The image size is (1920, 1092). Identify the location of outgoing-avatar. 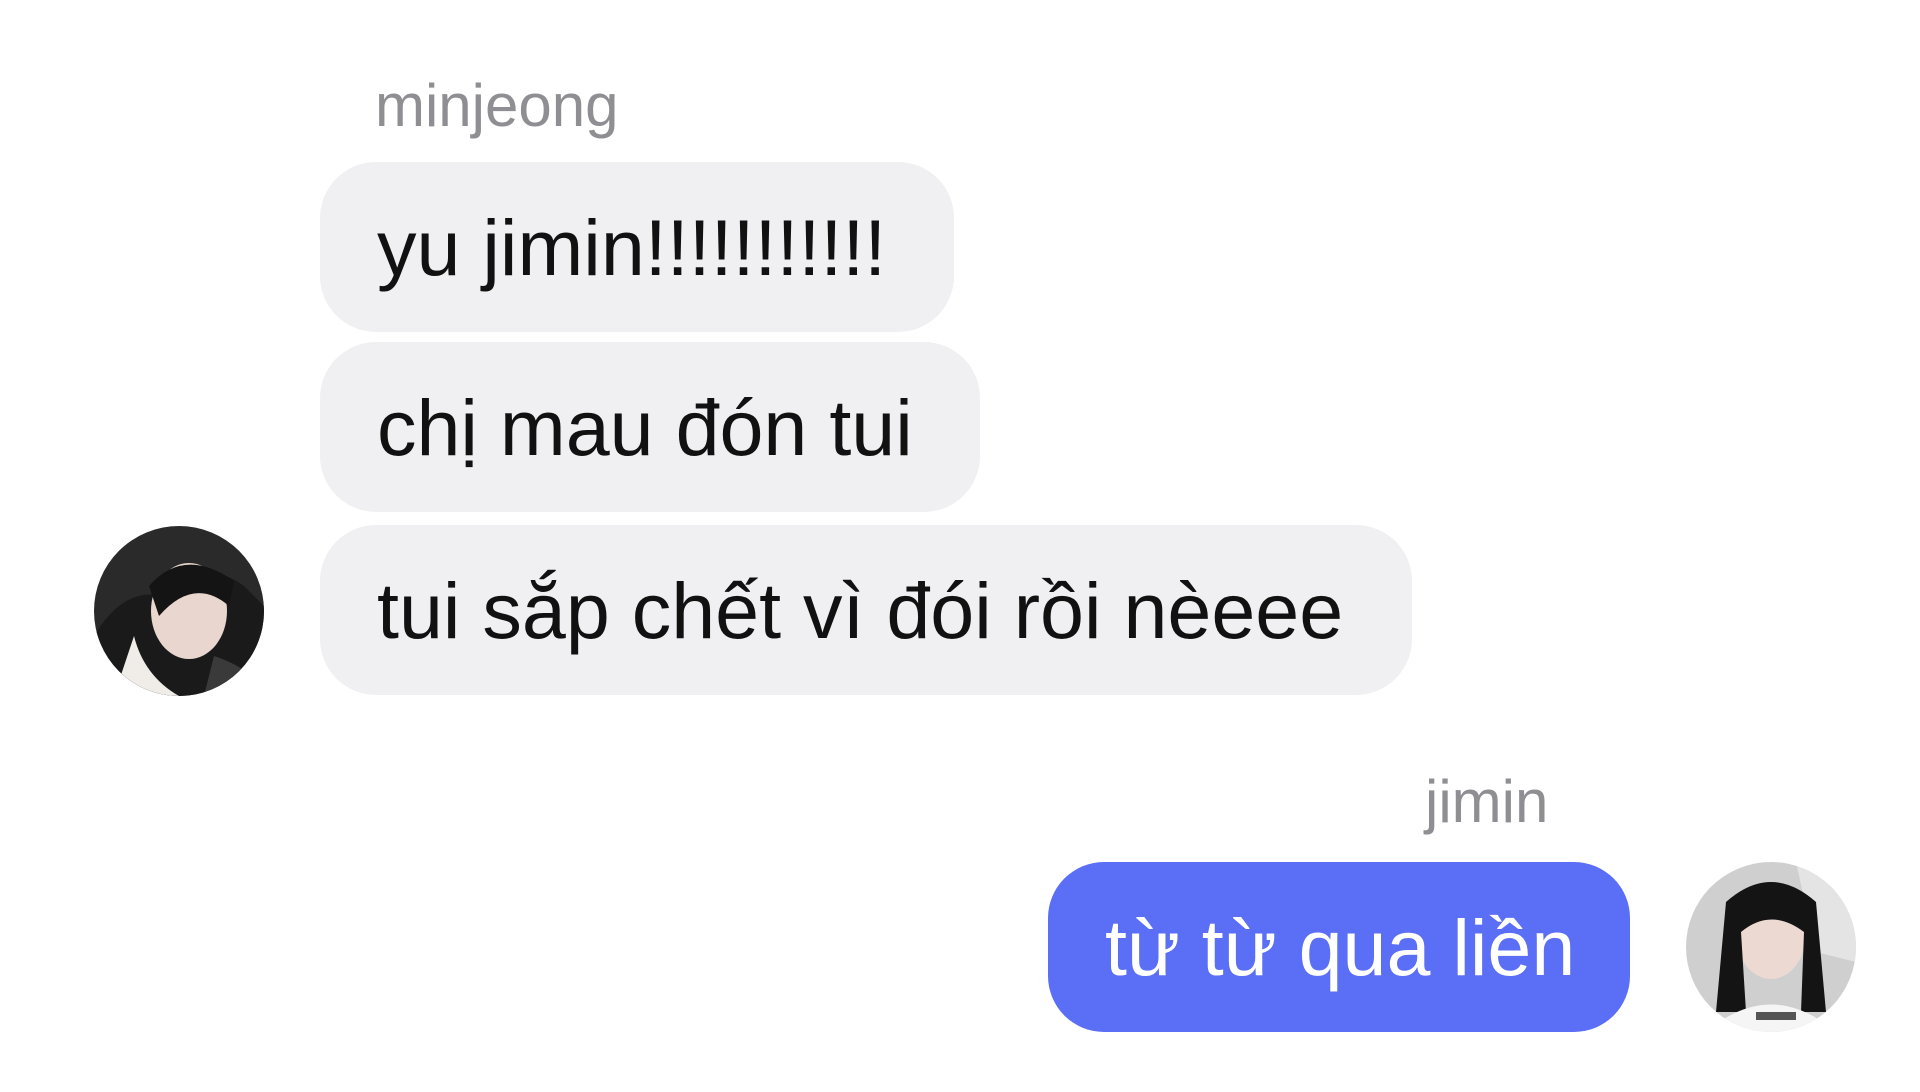
(1771, 947).